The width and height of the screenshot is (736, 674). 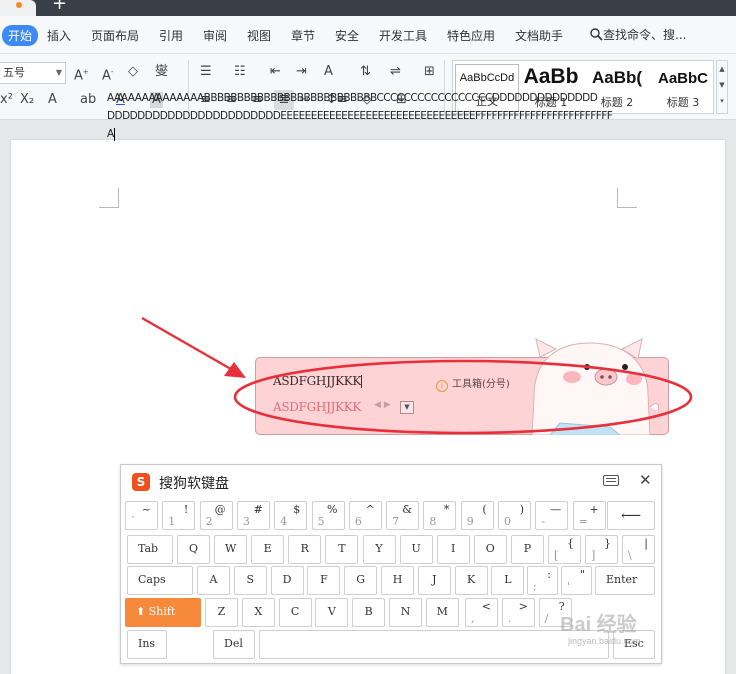 I want to click on superscript-icon: x², so click(x=6, y=100).